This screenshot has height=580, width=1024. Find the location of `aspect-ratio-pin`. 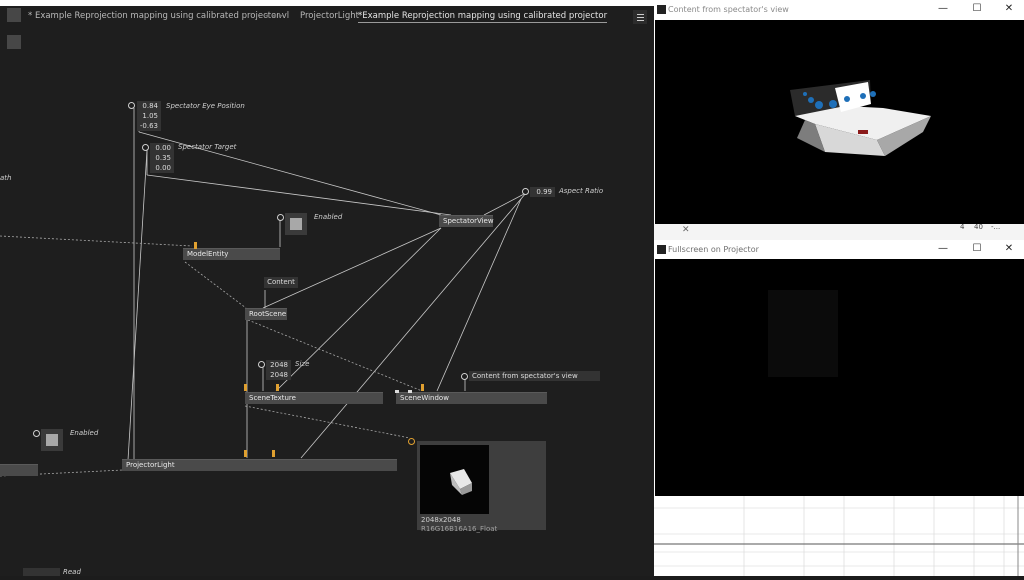

aspect-ratio-pin is located at coordinates (525, 191).